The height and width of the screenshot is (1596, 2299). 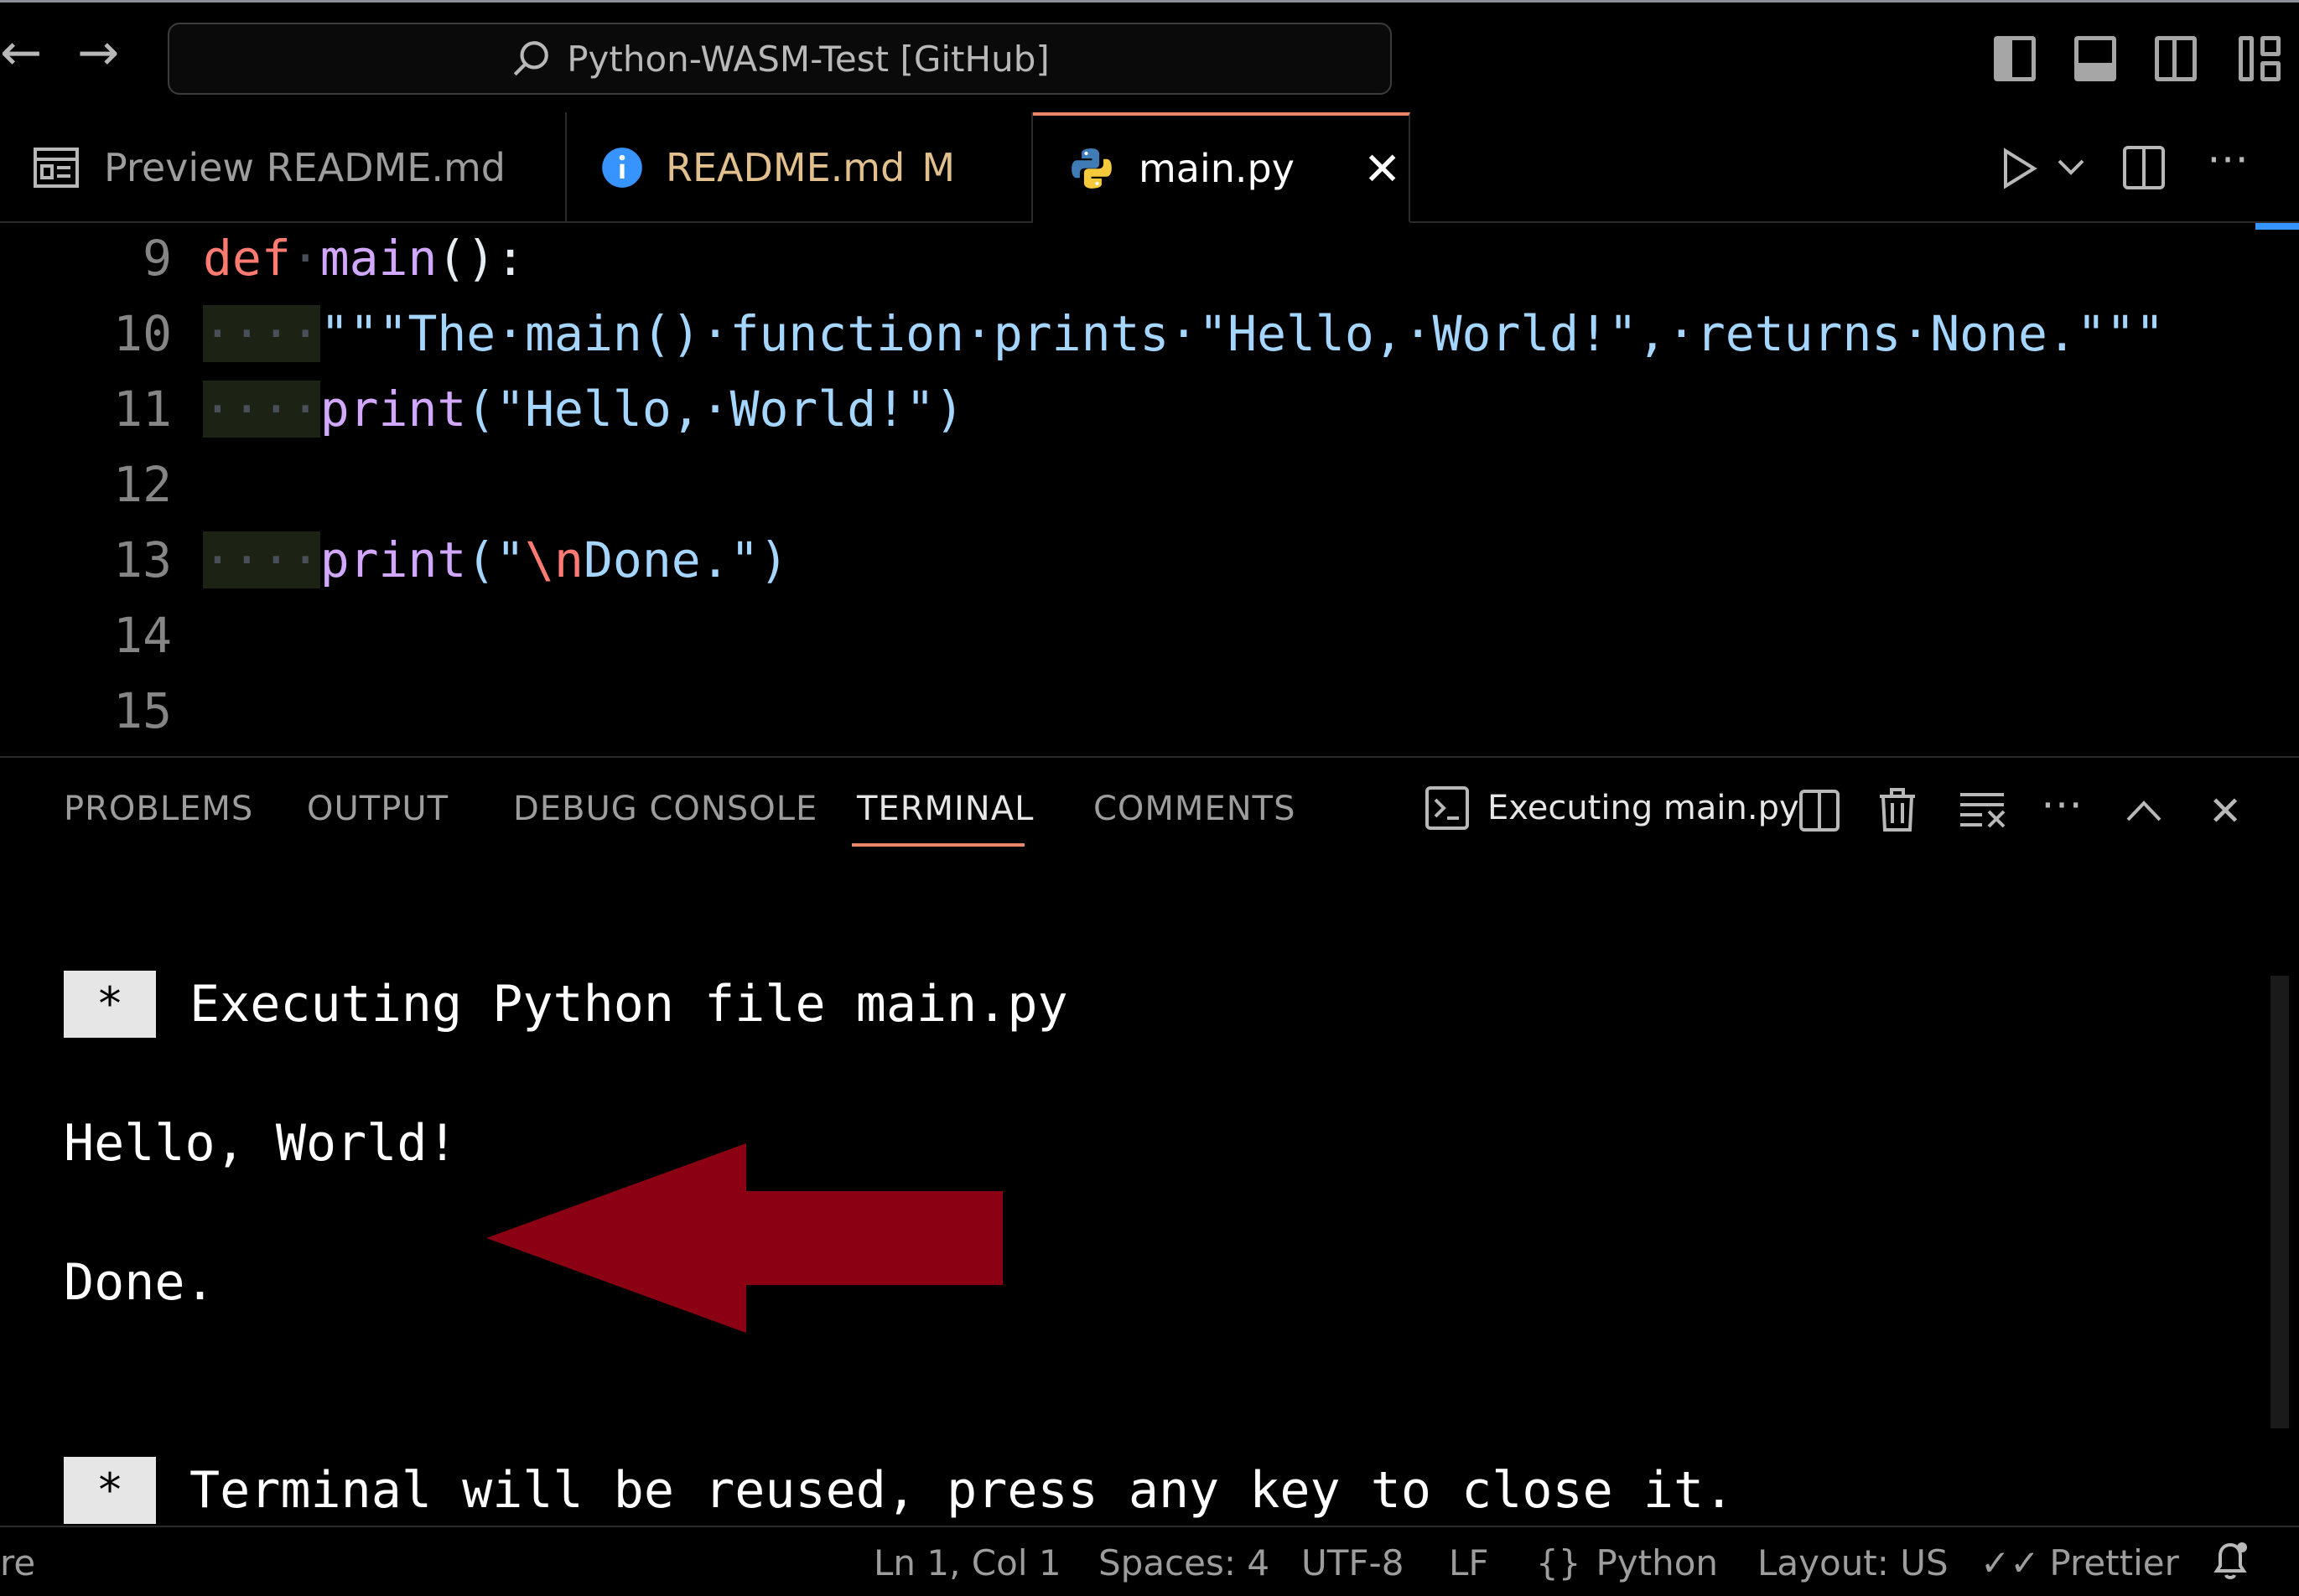 I want to click on close-tab-icon: ✕, so click(x=1382, y=168).